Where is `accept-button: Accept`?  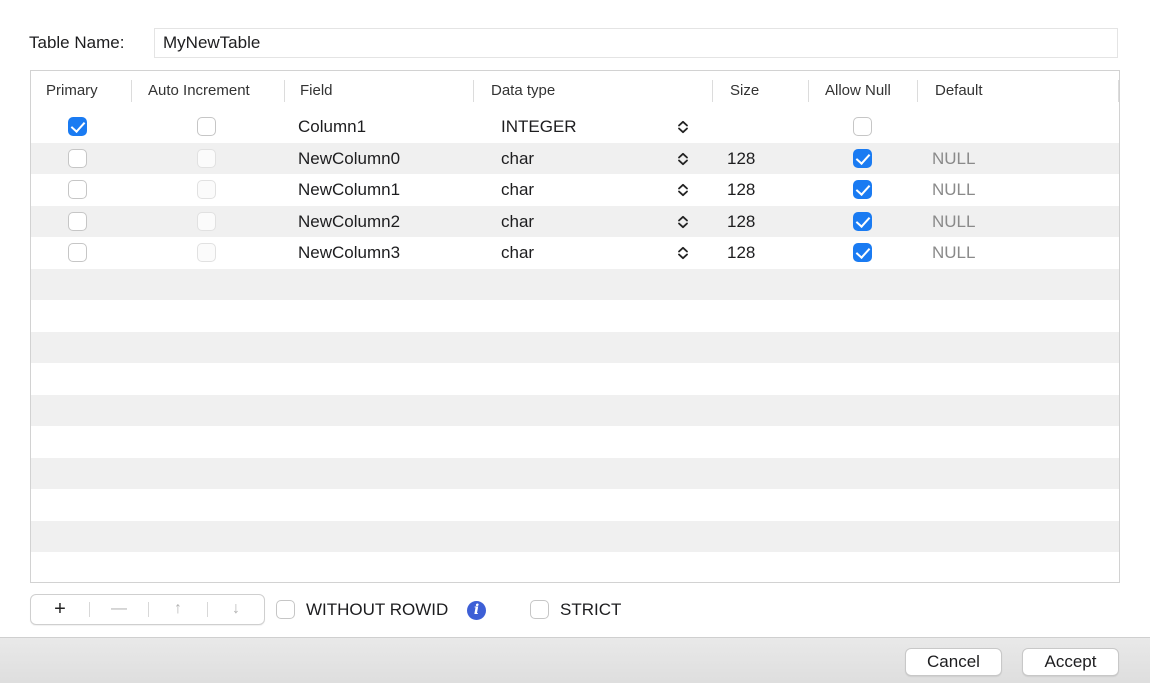
accept-button: Accept is located at coordinates (1070, 662).